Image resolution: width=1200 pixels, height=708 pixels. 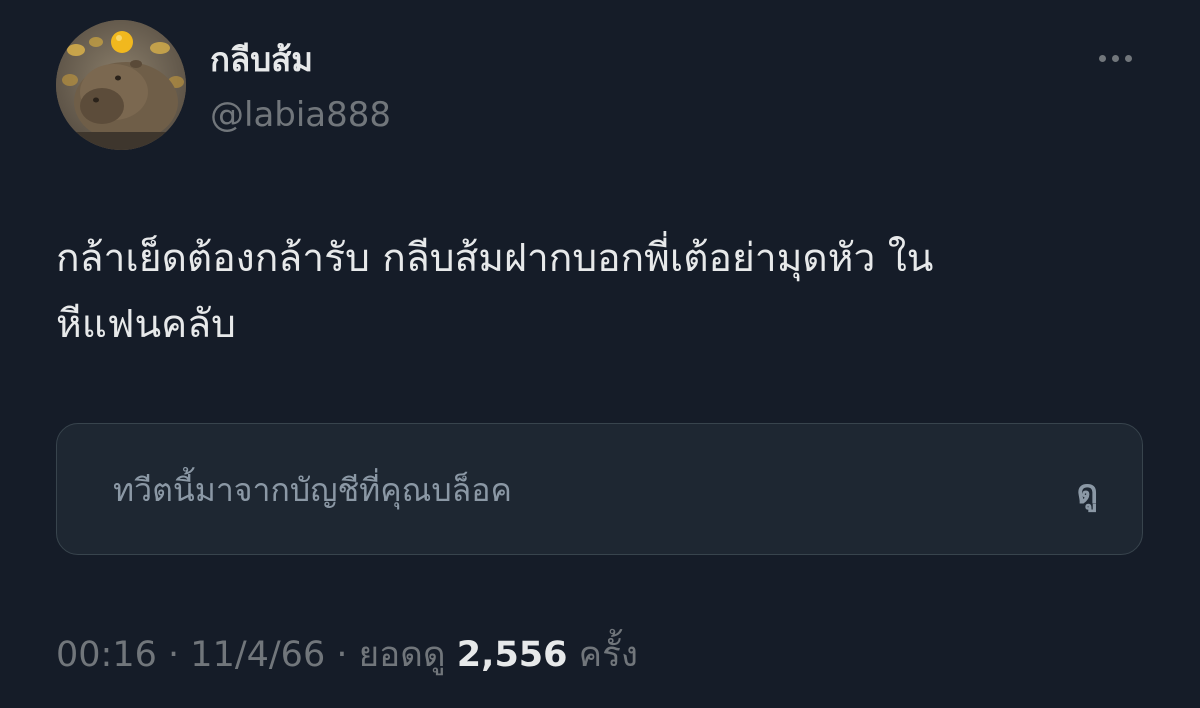 What do you see at coordinates (608, 655) in the screenshot?
I see `views-unit: ครั้ง` at bounding box center [608, 655].